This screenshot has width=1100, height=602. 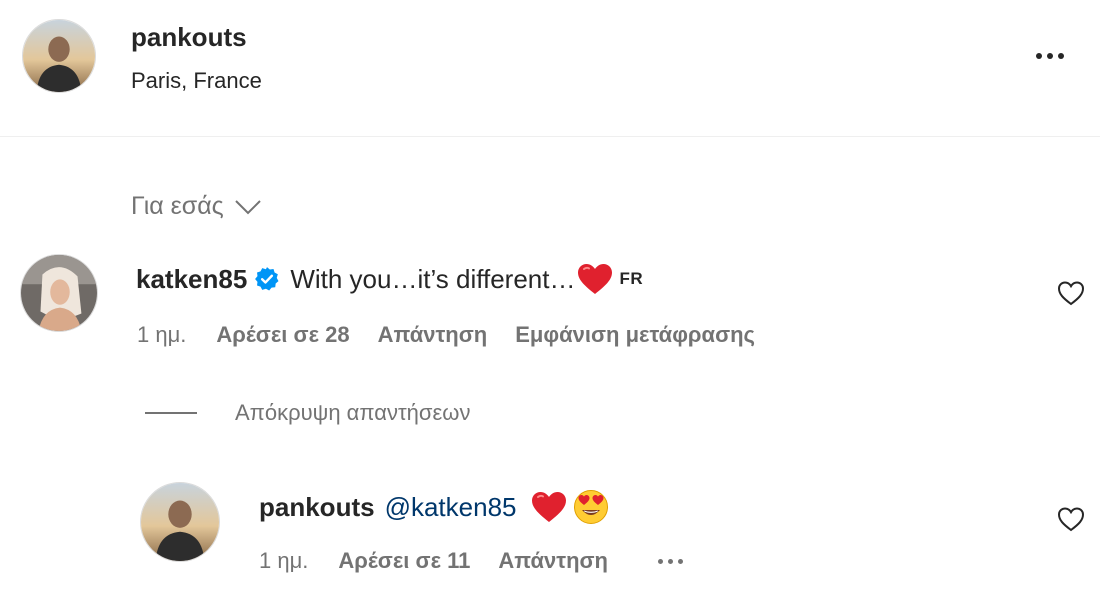 I want to click on reply-author-username: pankouts, so click(x=317, y=507).